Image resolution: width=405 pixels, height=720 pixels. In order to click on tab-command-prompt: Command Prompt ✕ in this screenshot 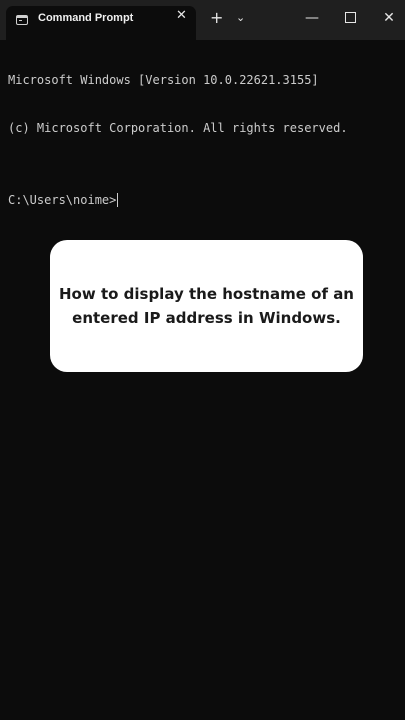, I will do `click(101, 23)`.